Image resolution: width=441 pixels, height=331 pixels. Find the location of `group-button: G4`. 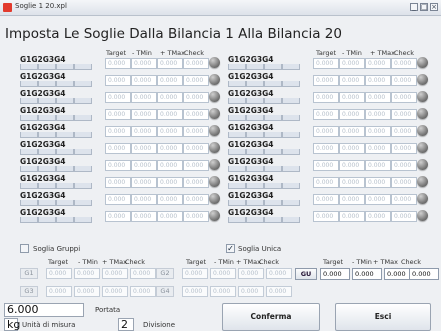

group-button: G4 is located at coordinates (165, 291).